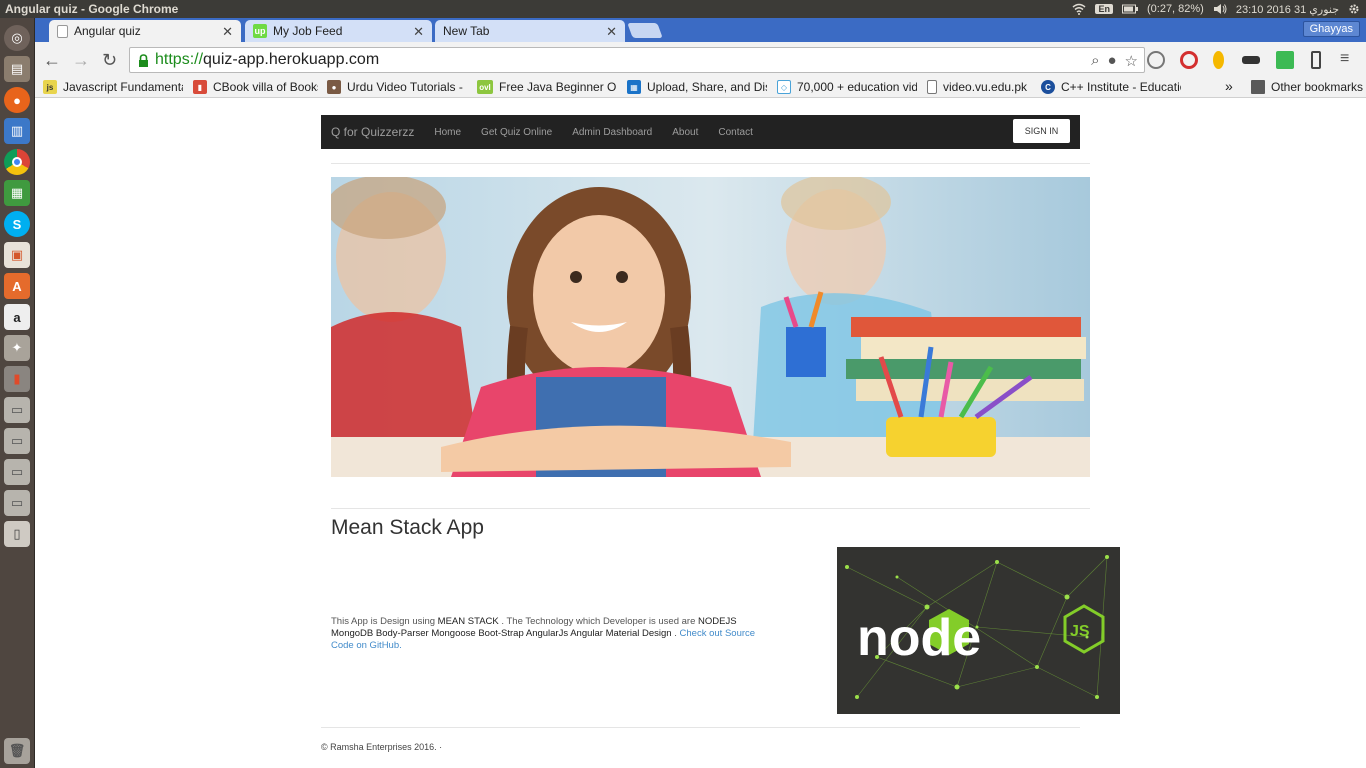 Image resolution: width=1366 pixels, height=768 pixels. Describe the element at coordinates (1189, 60) in the screenshot. I see `opera-icon` at that location.